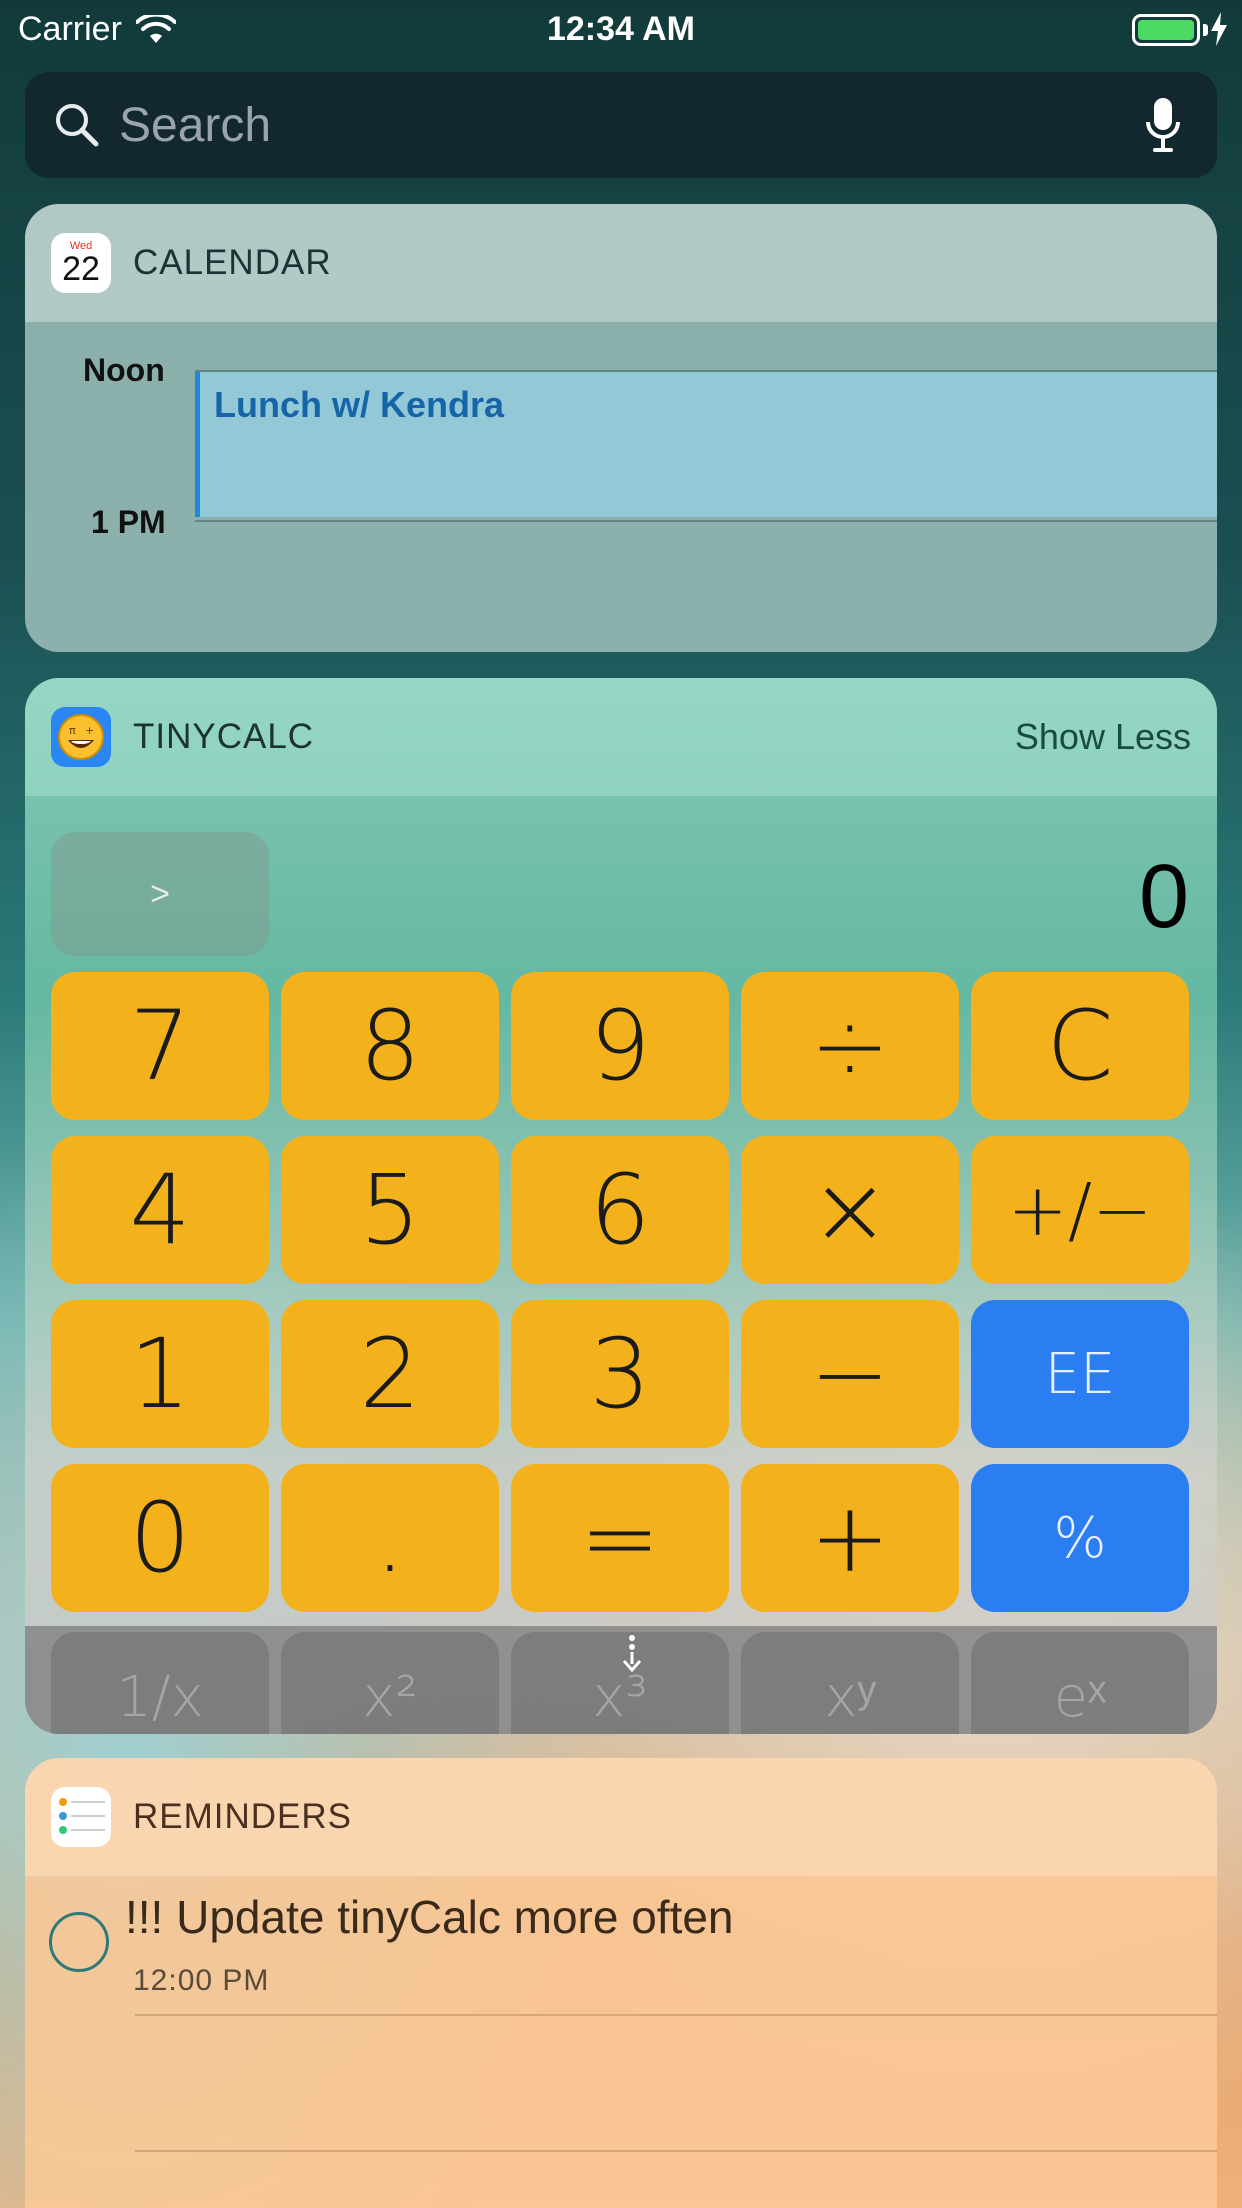  Describe the element at coordinates (850, 1374) in the screenshot. I see `key-subtract: −` at that location.